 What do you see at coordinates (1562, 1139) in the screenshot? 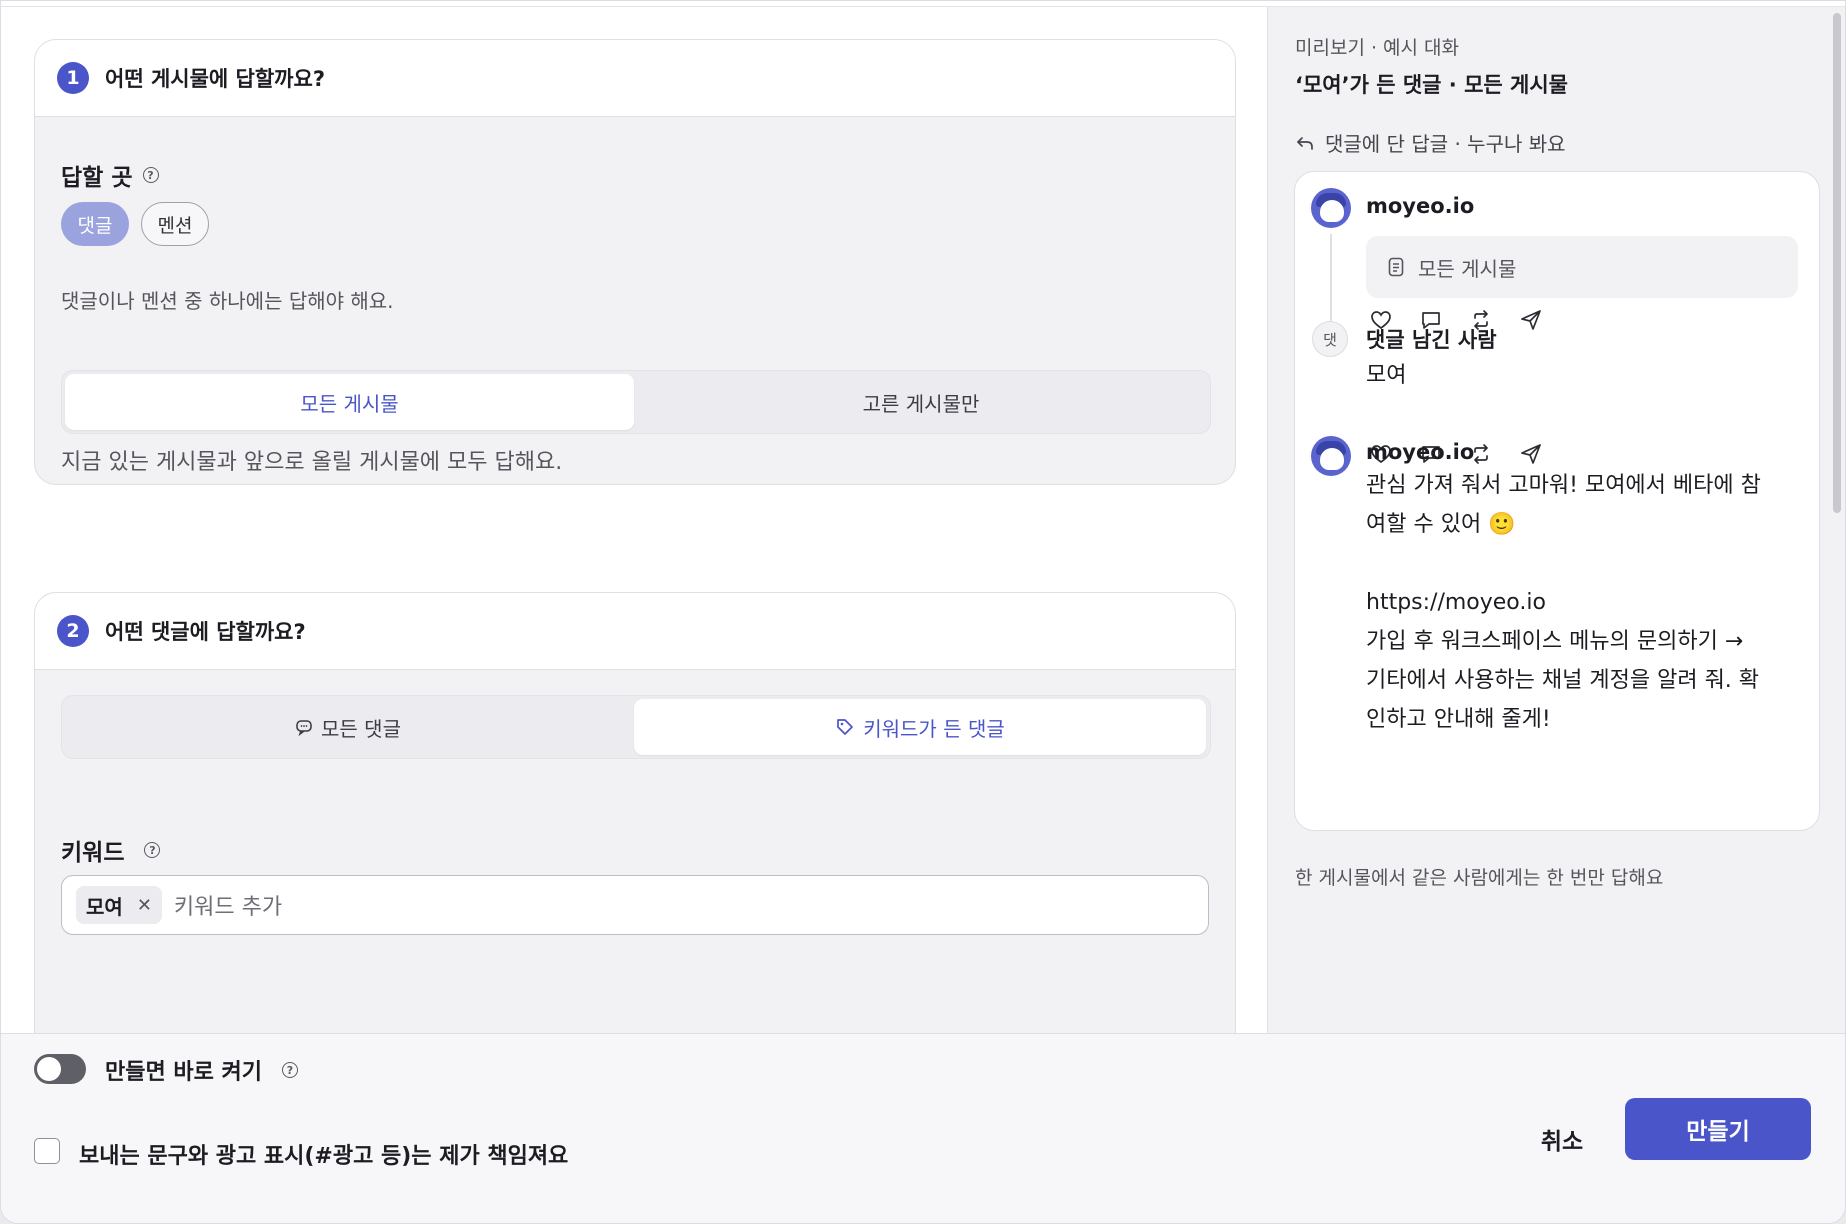
I see `cancel-button: 취소` at bounding box center [1562, 1139].